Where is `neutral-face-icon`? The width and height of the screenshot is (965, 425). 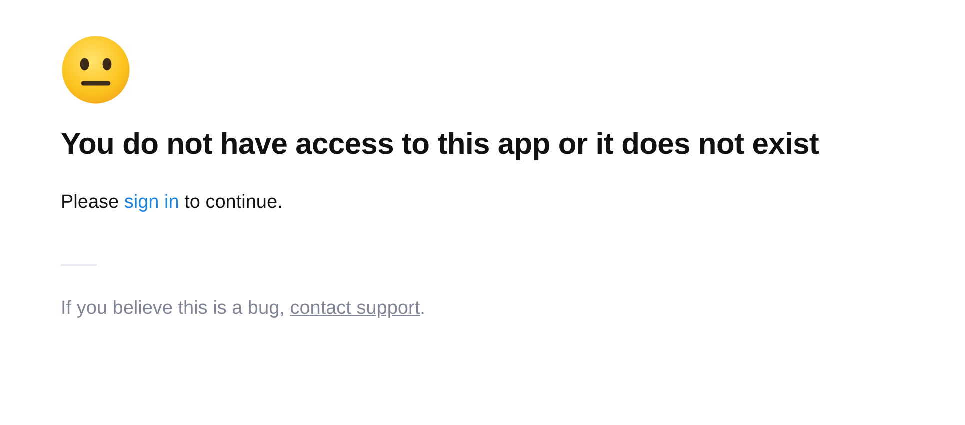
neutral-face-icon is located at coordinates (96, 70).